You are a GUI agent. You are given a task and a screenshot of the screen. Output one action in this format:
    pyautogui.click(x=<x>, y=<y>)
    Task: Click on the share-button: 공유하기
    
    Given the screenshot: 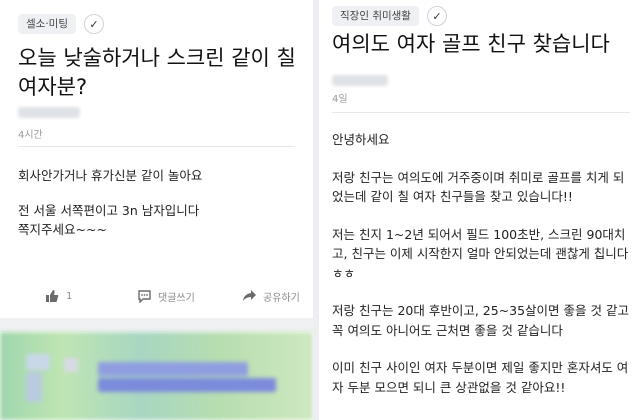 What is the action you would take?
    pyautogui.click(x=270, y=296)
    